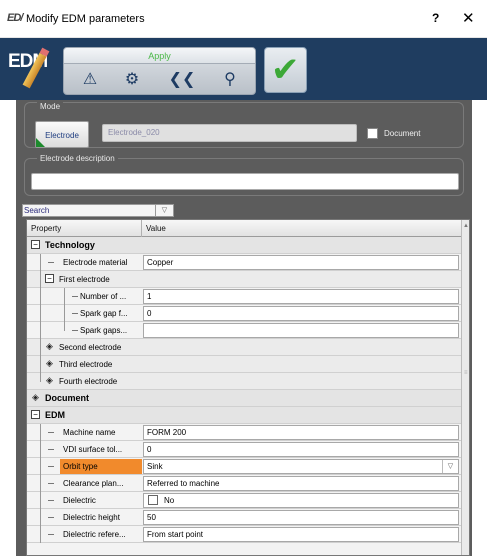 The width and height of the screenshot is (487, 556). I want to click on close-button: ✕, so click(468, 18).